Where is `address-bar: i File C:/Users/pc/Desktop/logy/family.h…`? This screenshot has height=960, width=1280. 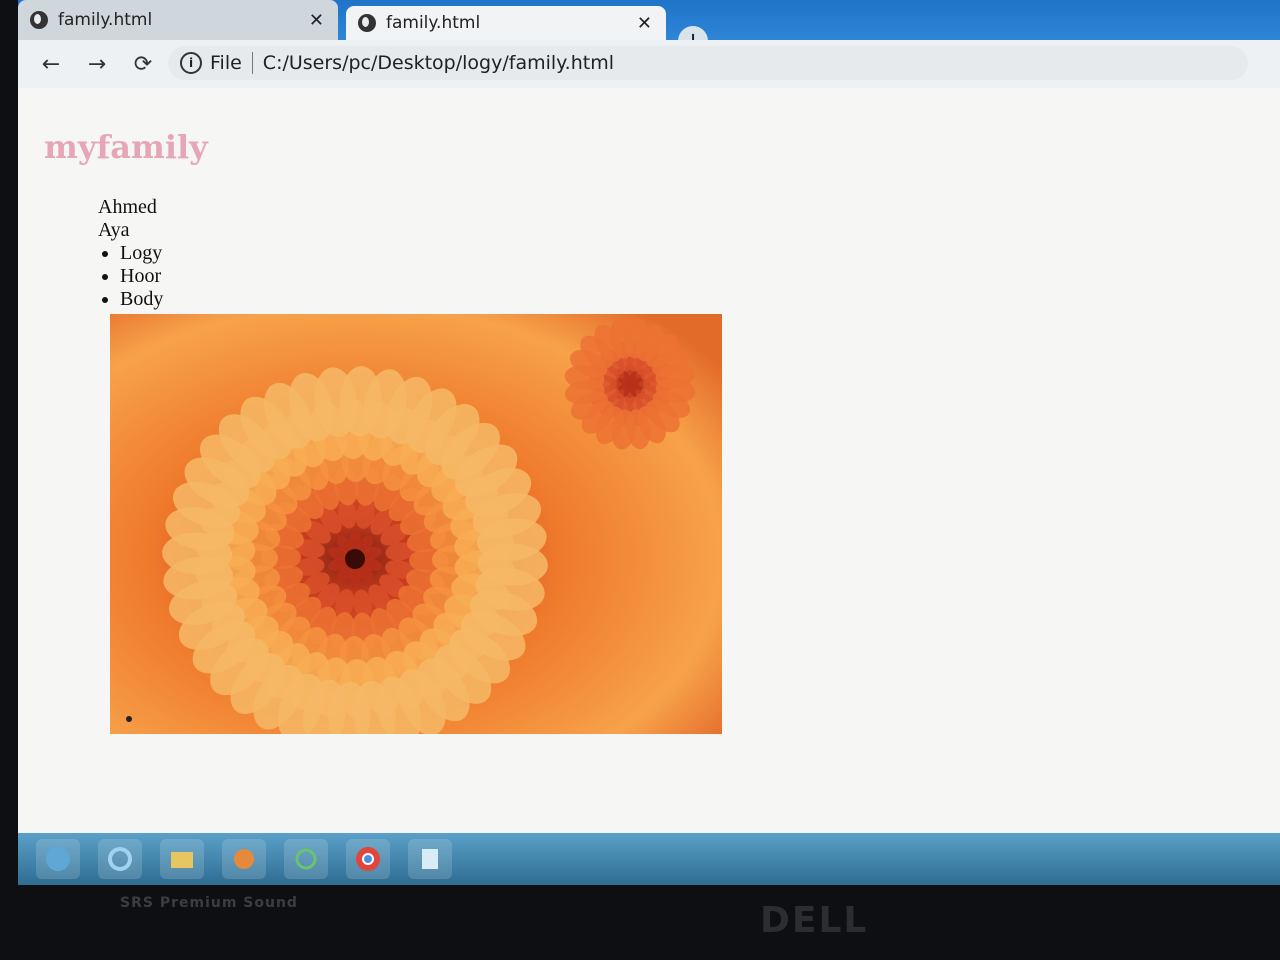
address-bar: i File C:/Users/pc/Desktop/logy/family.h… is located at coordinates (708, 63).